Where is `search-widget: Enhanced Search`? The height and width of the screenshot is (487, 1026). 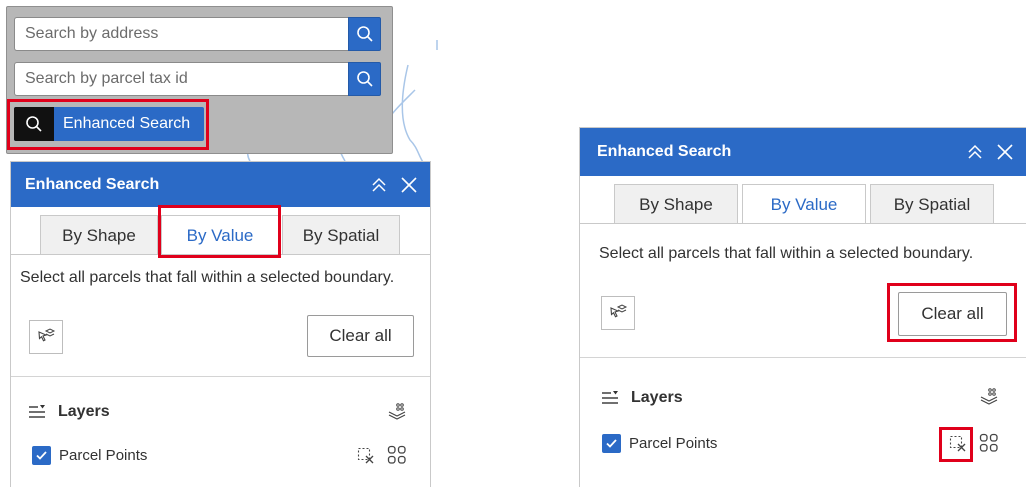 search-widget: Enhanced Search is located at coordinates (199, 80).